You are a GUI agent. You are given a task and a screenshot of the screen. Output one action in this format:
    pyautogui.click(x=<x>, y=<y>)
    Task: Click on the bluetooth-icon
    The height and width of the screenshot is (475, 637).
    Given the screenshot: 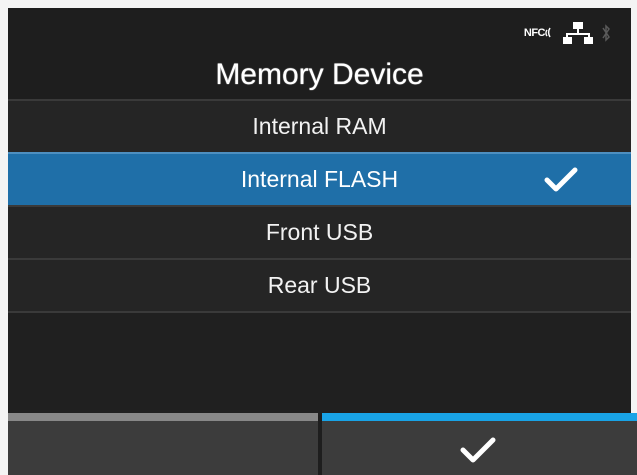 What is the action you would take?
    pyautogui.click(x=606, y=33)
    